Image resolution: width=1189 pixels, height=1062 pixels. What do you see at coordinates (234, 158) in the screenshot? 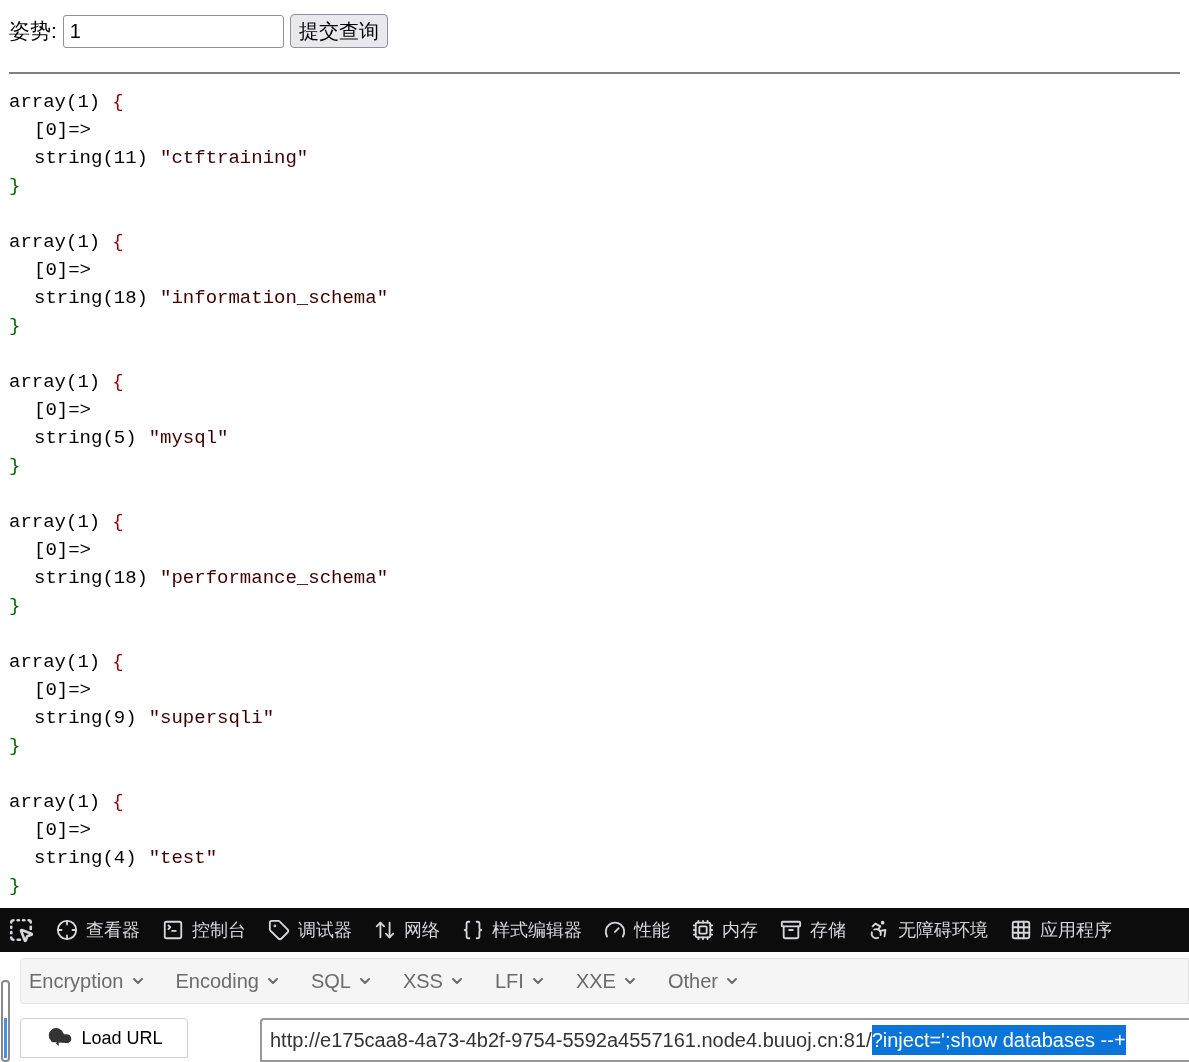
I see `dump-value: "ctftraining"` at bounding box center [234, 158].